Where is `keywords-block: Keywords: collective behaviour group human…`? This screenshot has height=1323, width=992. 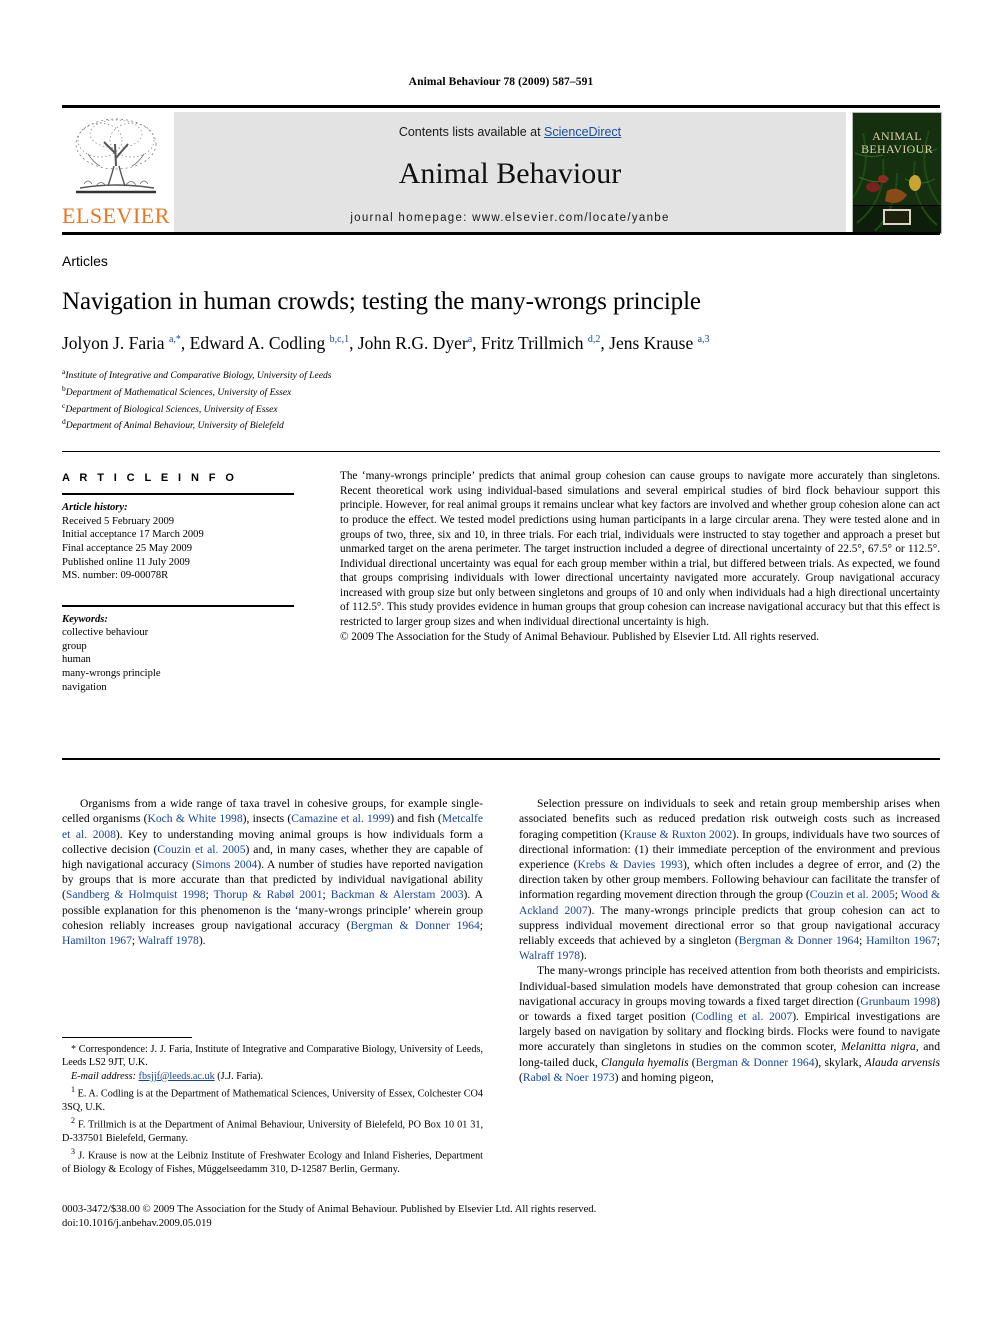
keywords-block: Keywords: collective behaviour group human… is located at coordinates (187, 654).